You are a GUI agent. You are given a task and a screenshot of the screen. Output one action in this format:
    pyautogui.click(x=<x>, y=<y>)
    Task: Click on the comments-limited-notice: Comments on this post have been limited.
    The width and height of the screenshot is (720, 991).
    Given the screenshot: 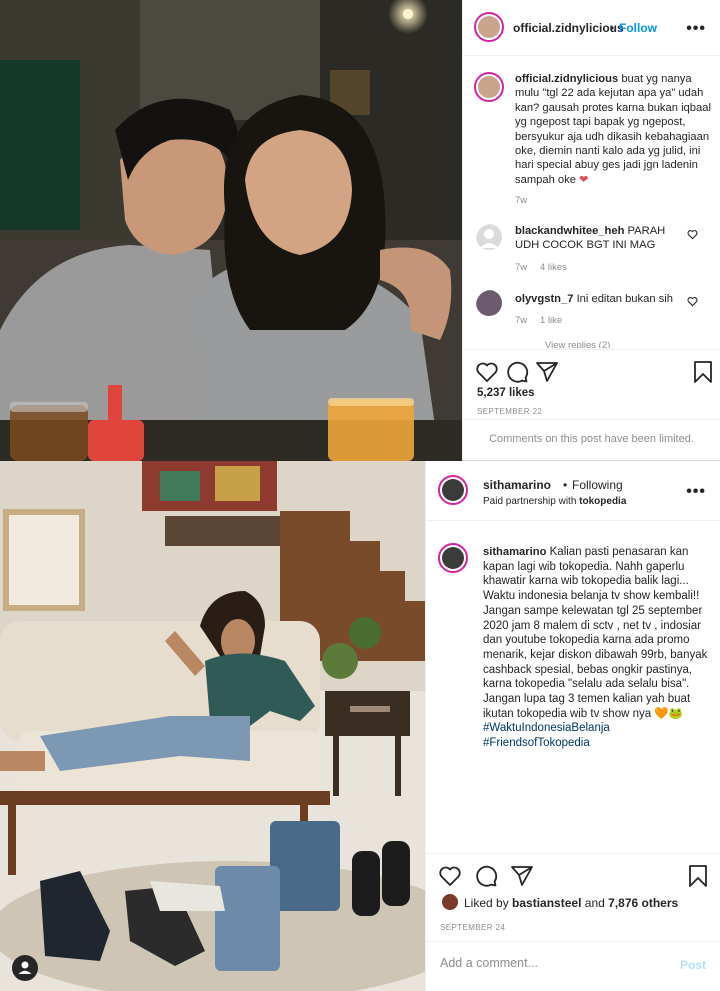 What is the action you would take?
    pyautogui.click(x=591, y=440)
    